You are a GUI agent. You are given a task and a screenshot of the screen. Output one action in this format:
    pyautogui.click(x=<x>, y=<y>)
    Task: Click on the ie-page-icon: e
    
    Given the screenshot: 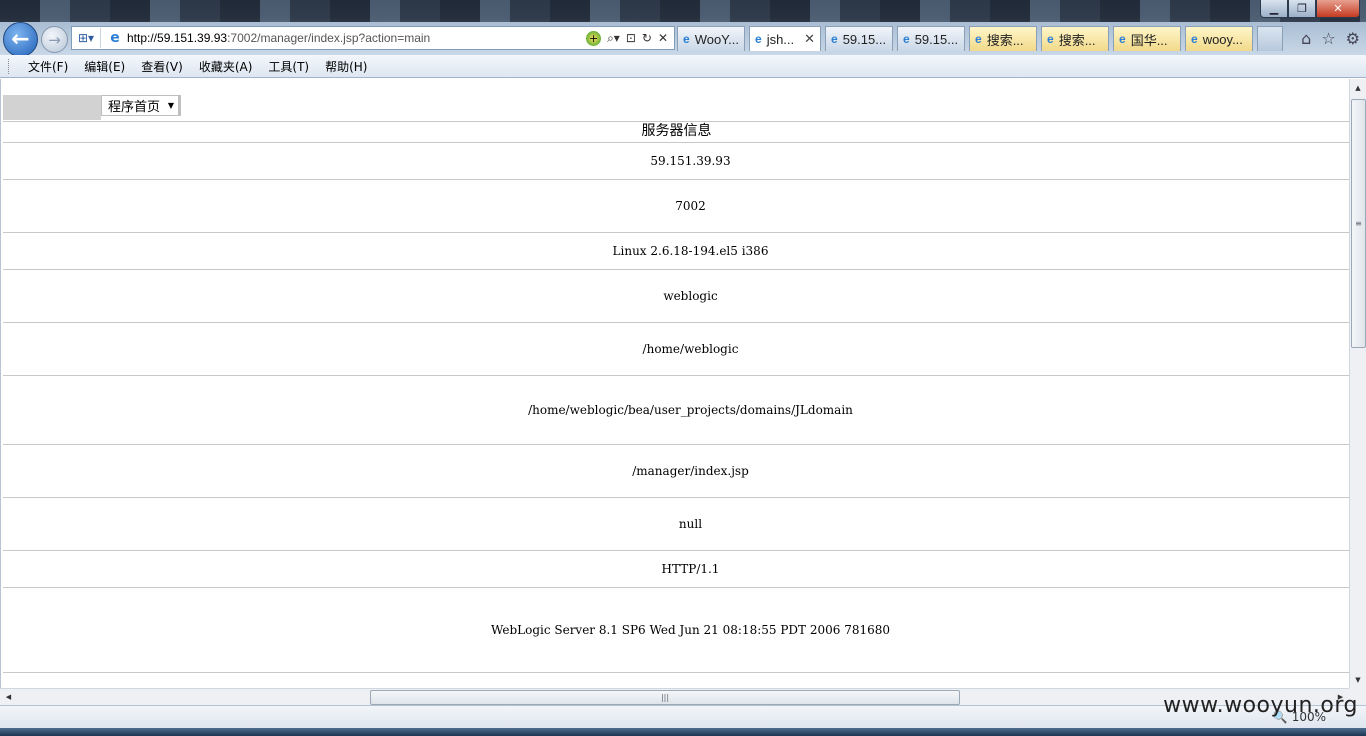 What is the action you would take?
    pyautogui.click(x=115, y=38)
    